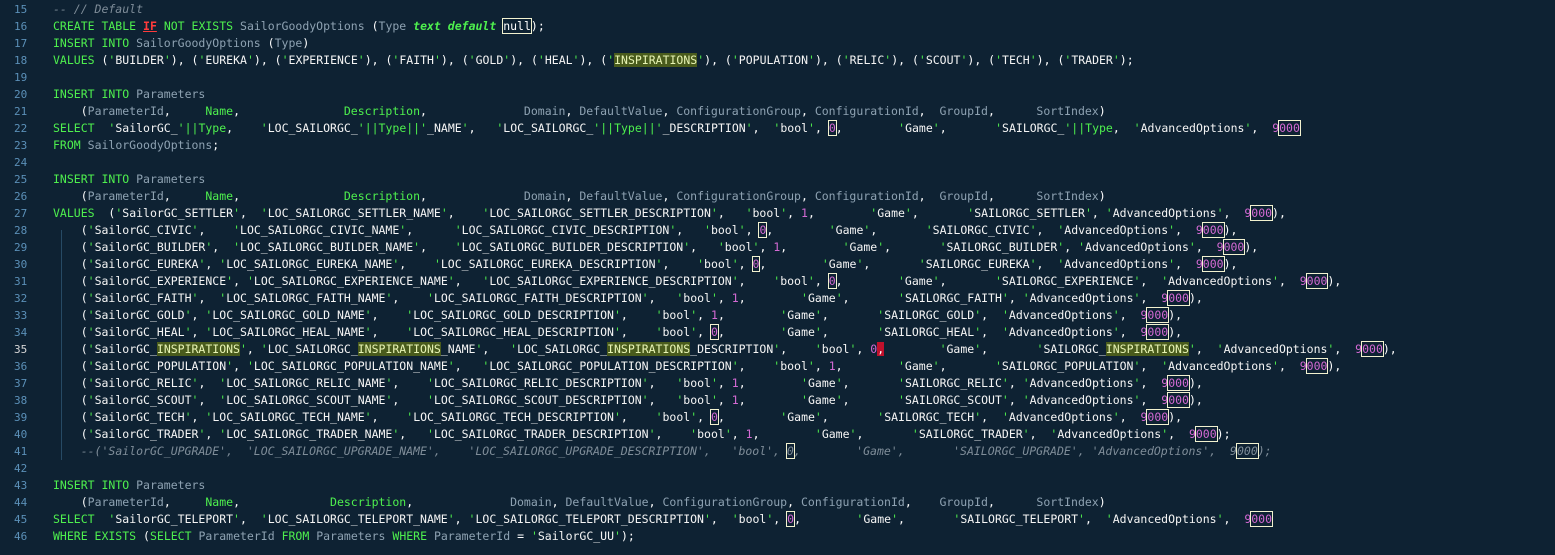 The width and height of the screenshot is (1555, 555). I want to click on line-number: 16, so click(21, 26).